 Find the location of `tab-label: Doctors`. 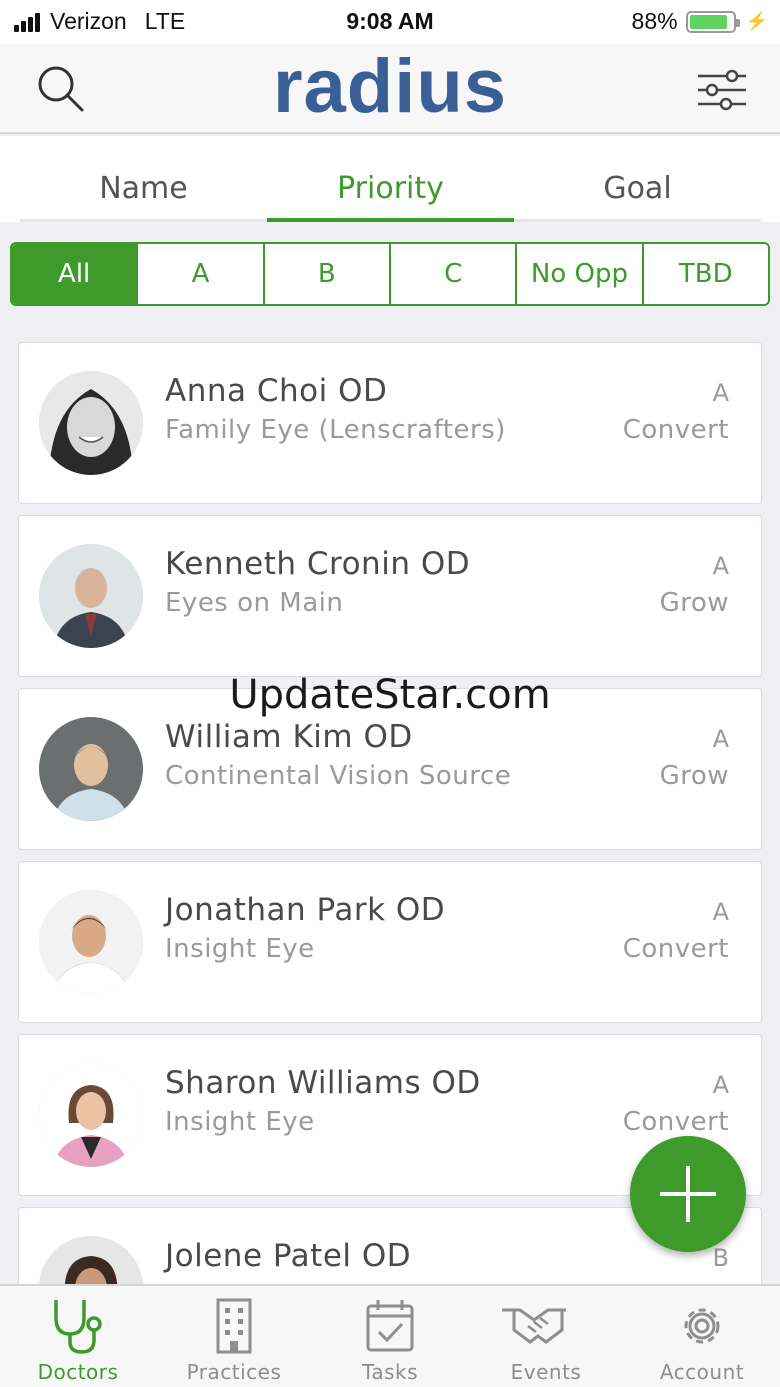

tab-label: Doctors is located at coordinates (78, 1372).